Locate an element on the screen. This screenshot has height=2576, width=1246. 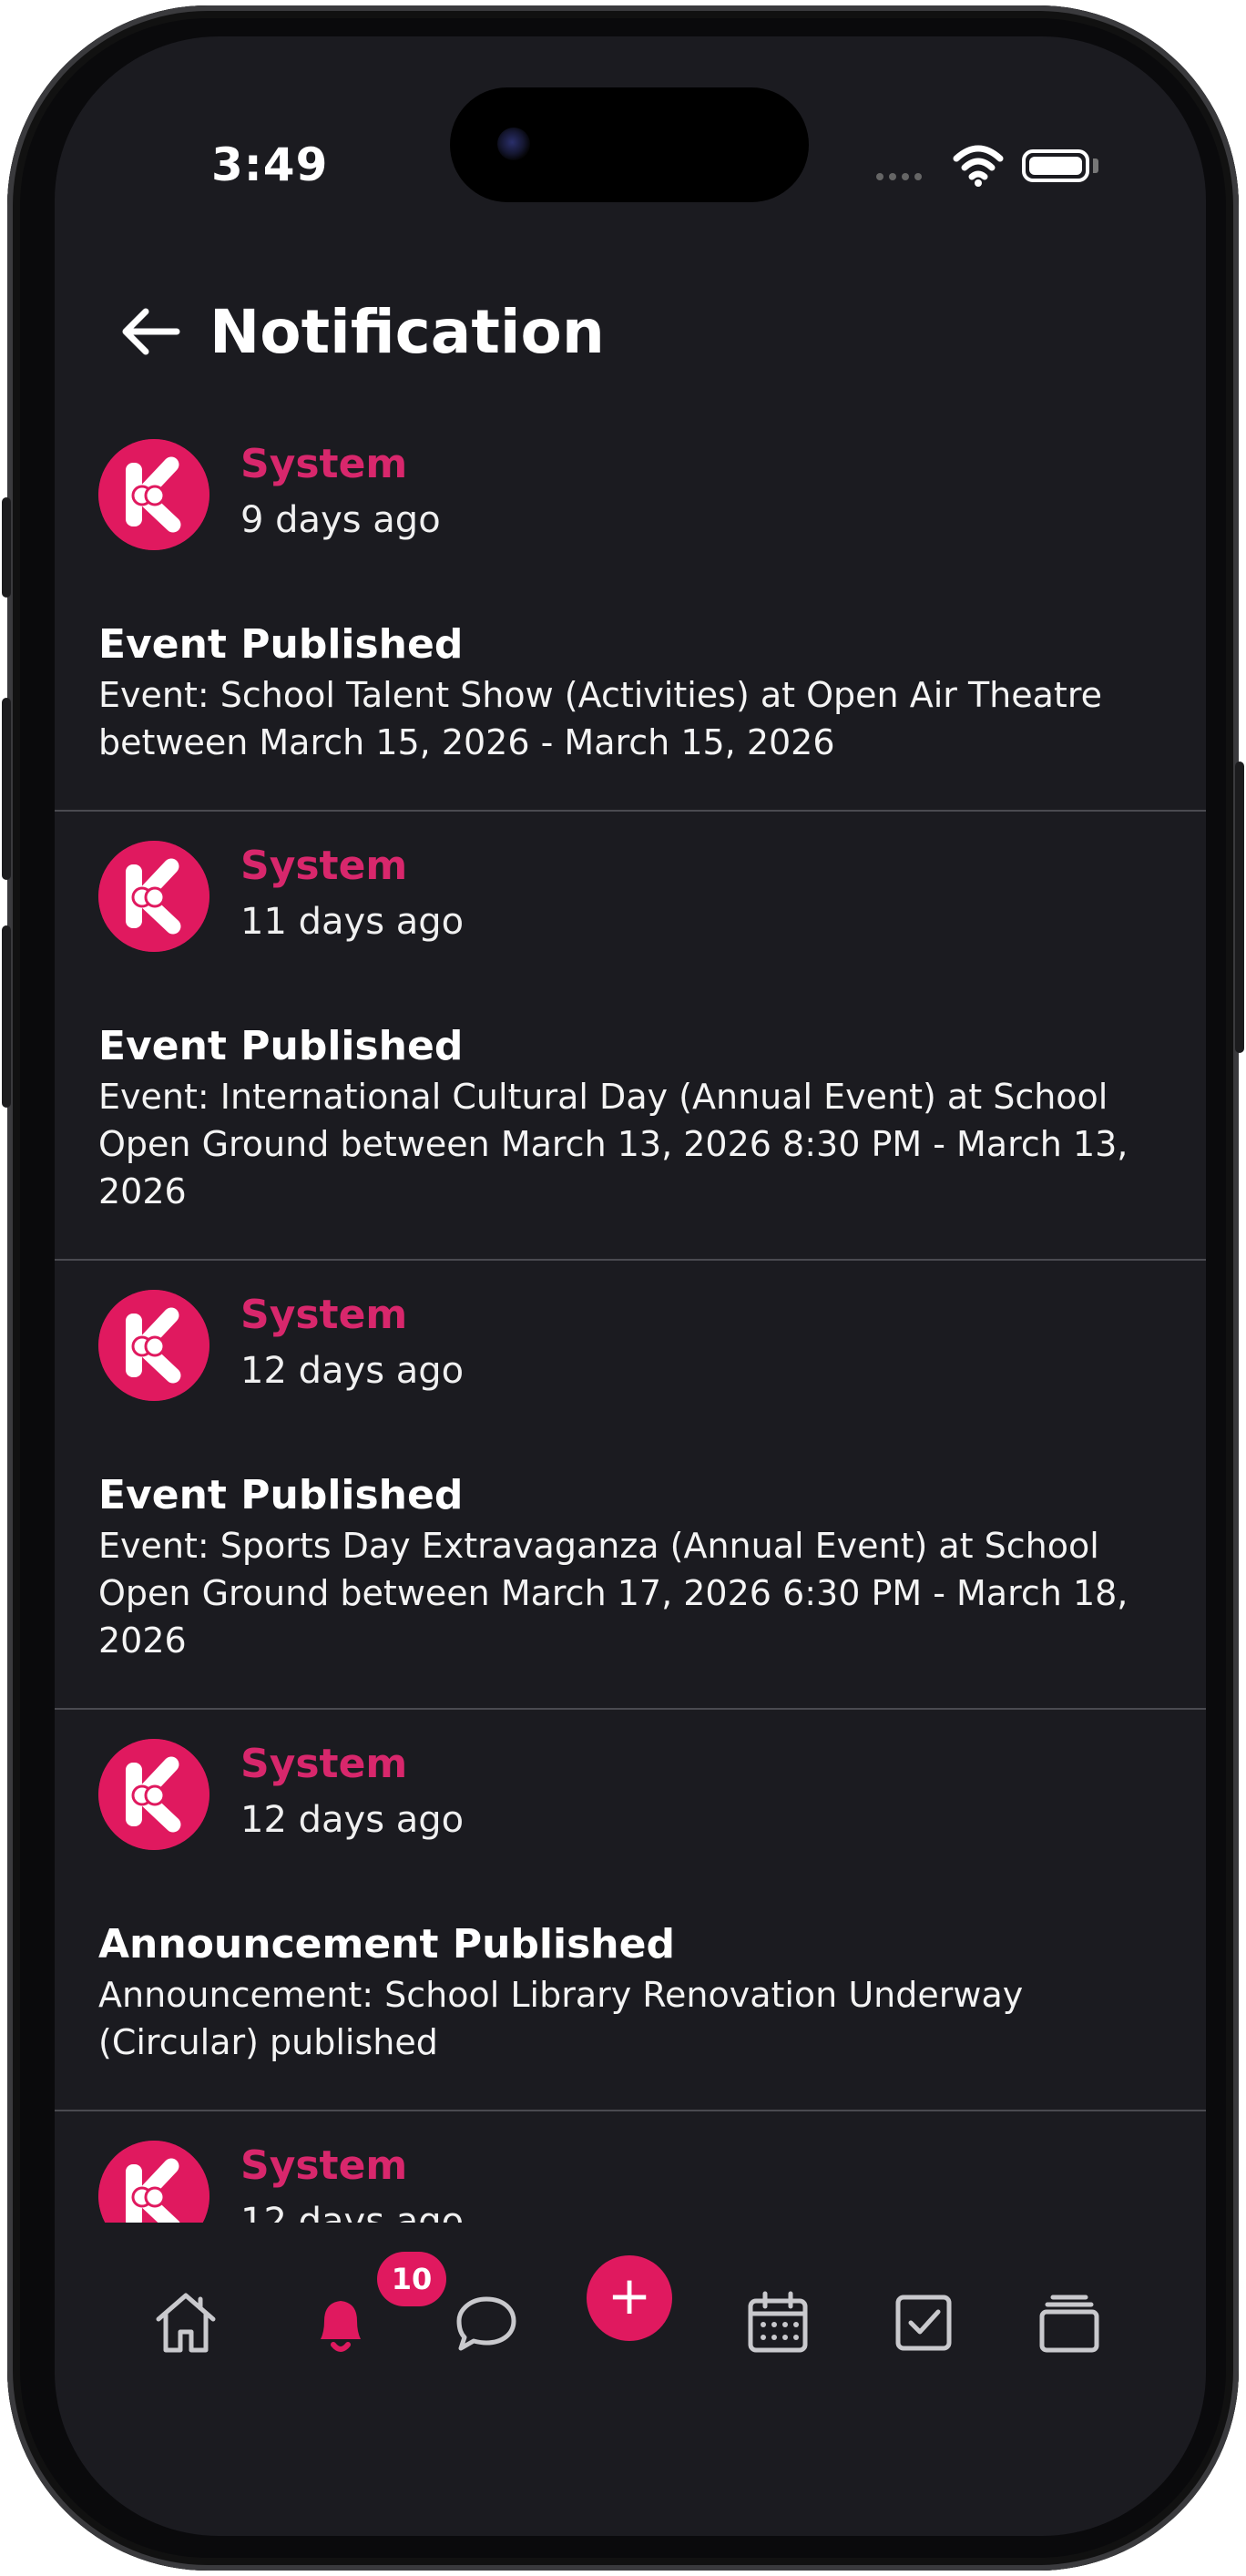
bottom-tab-bar: 10 + is located at coordinates (630, 2360).